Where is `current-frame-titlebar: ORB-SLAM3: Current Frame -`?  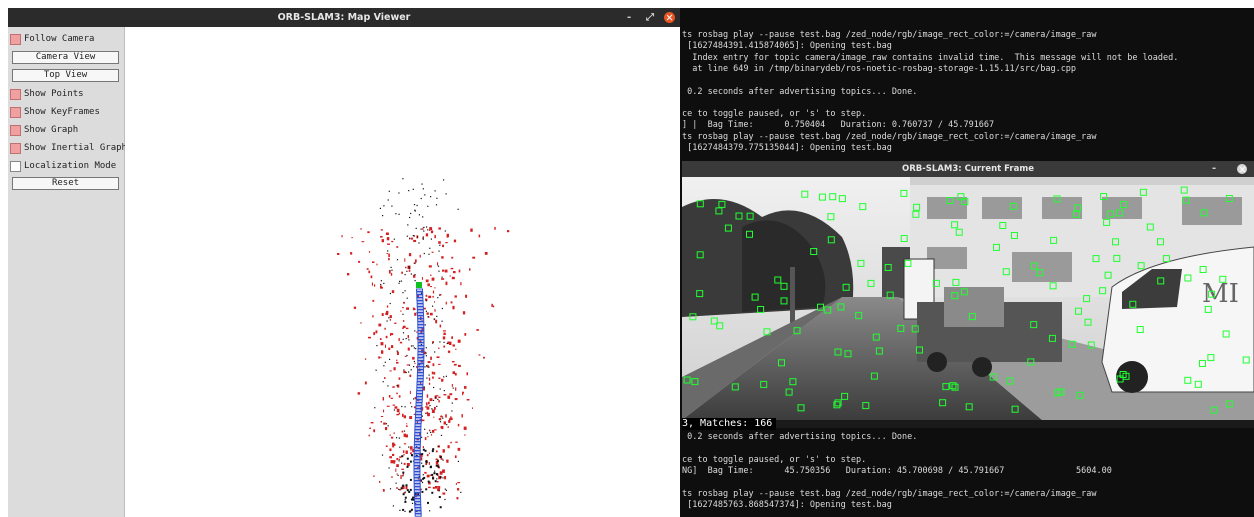 current-frame-titlebar: ORB-SLAM3: Current Frame - is located at coordinates (968, 169).